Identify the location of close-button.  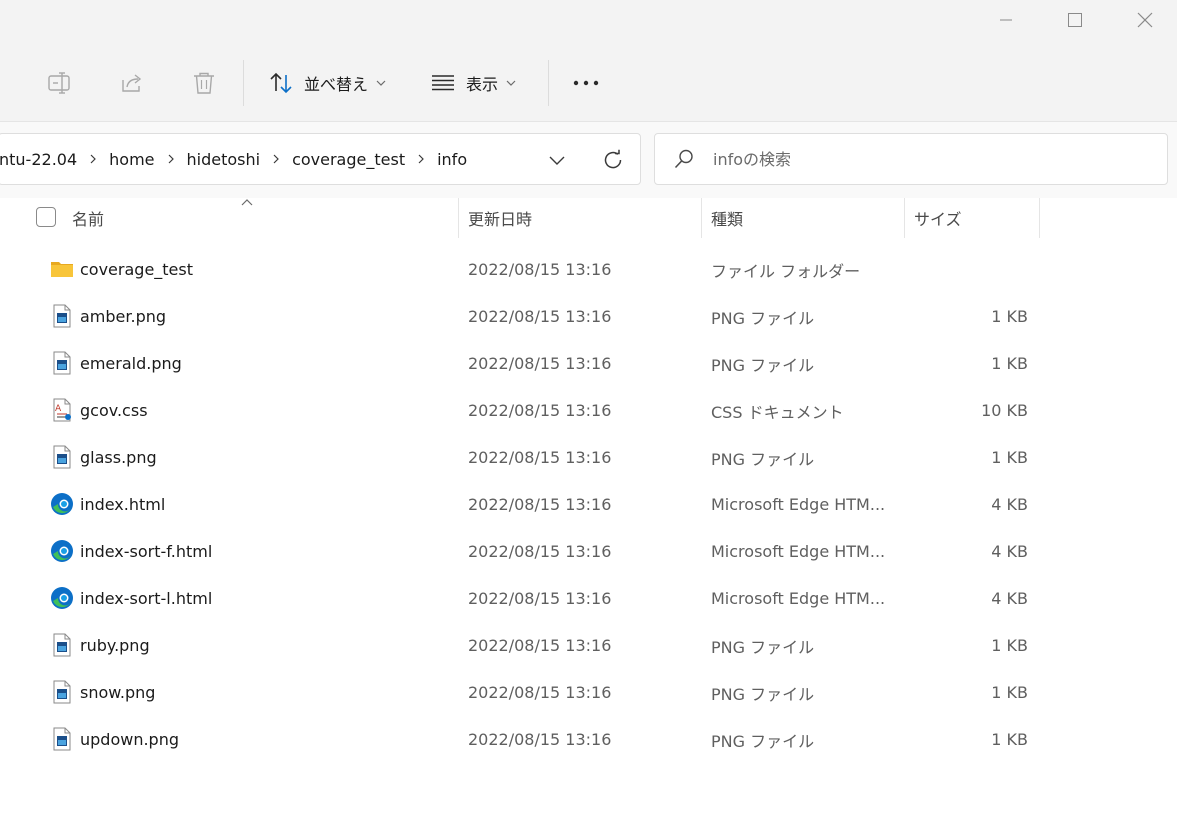
(1143, 20).